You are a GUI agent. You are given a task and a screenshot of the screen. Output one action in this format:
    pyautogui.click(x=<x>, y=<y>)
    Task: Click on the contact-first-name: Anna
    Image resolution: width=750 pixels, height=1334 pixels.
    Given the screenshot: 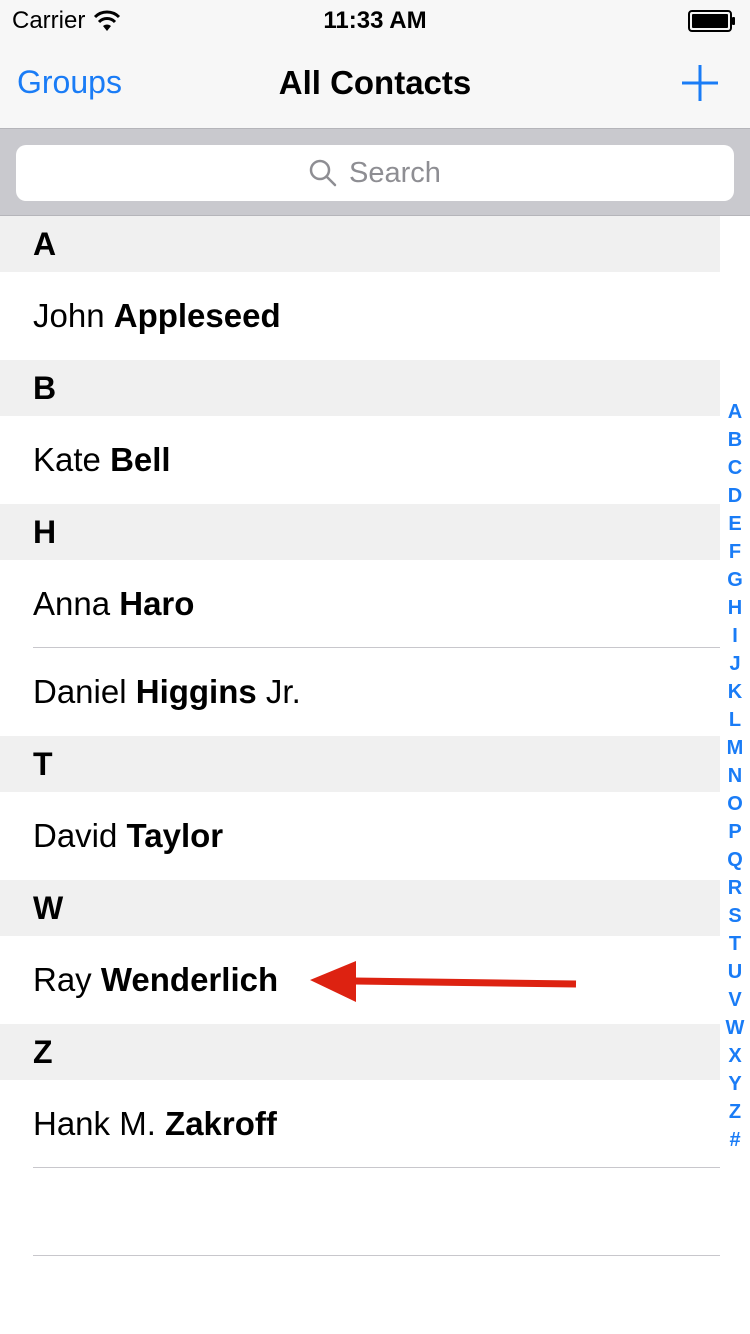 What is the action you would take?
    pyautogui.click(x=72, y=603)
    